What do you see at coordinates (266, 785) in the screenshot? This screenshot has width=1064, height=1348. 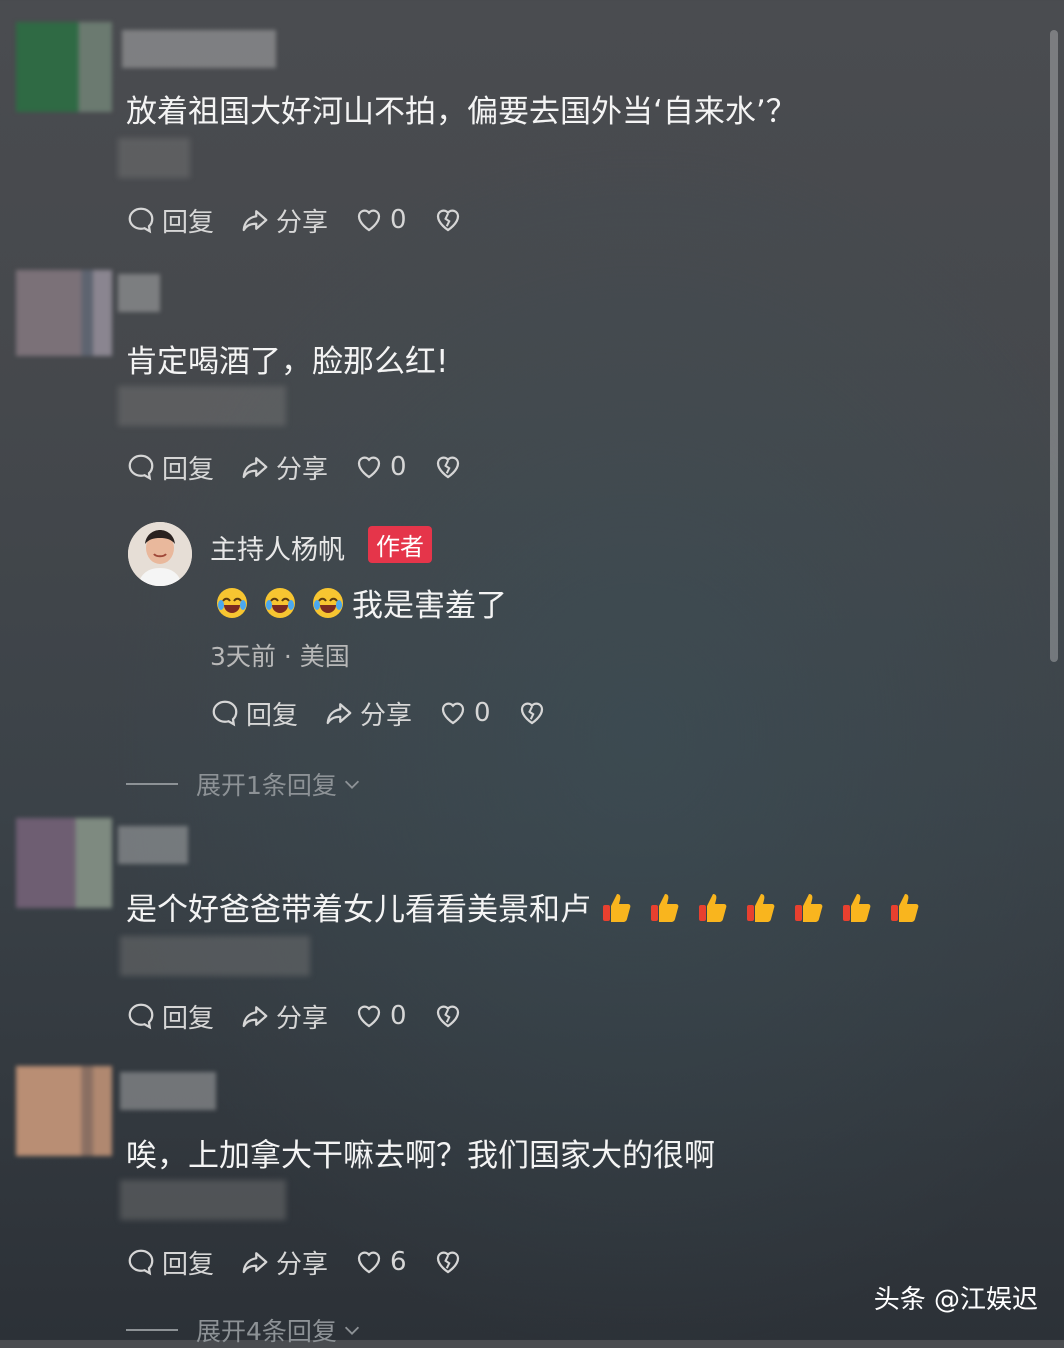 I see `expand-replies-label: 展开1条回复` at bounding box center [266, 785].